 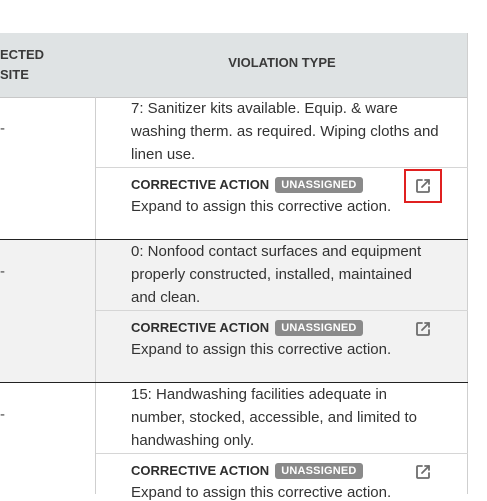 I want to click on violation-type-column-header: VIOLATION TYPE, so click(x=282, y=62).